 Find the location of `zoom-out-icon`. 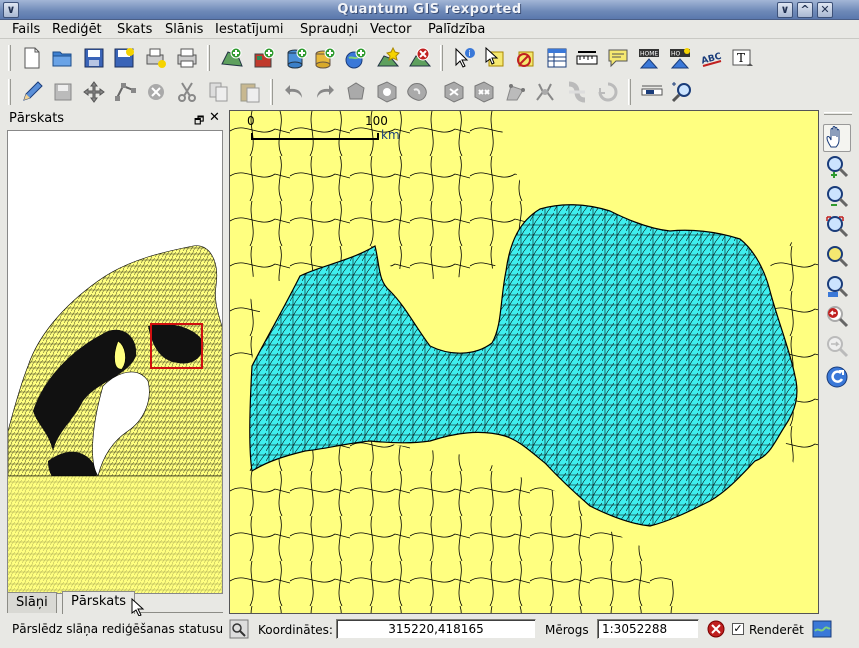

zoom-out-icon is located at coordinates (837, 197).